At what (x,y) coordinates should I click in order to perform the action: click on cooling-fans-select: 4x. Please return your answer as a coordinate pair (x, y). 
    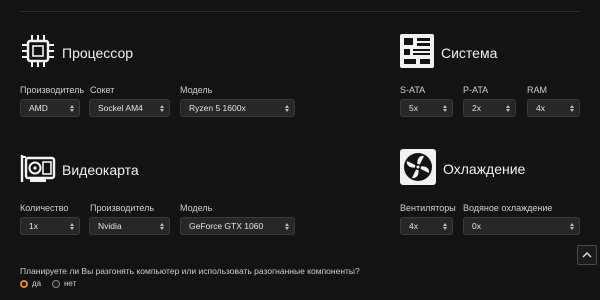
    Looking at the image, I should click on (426, 226).